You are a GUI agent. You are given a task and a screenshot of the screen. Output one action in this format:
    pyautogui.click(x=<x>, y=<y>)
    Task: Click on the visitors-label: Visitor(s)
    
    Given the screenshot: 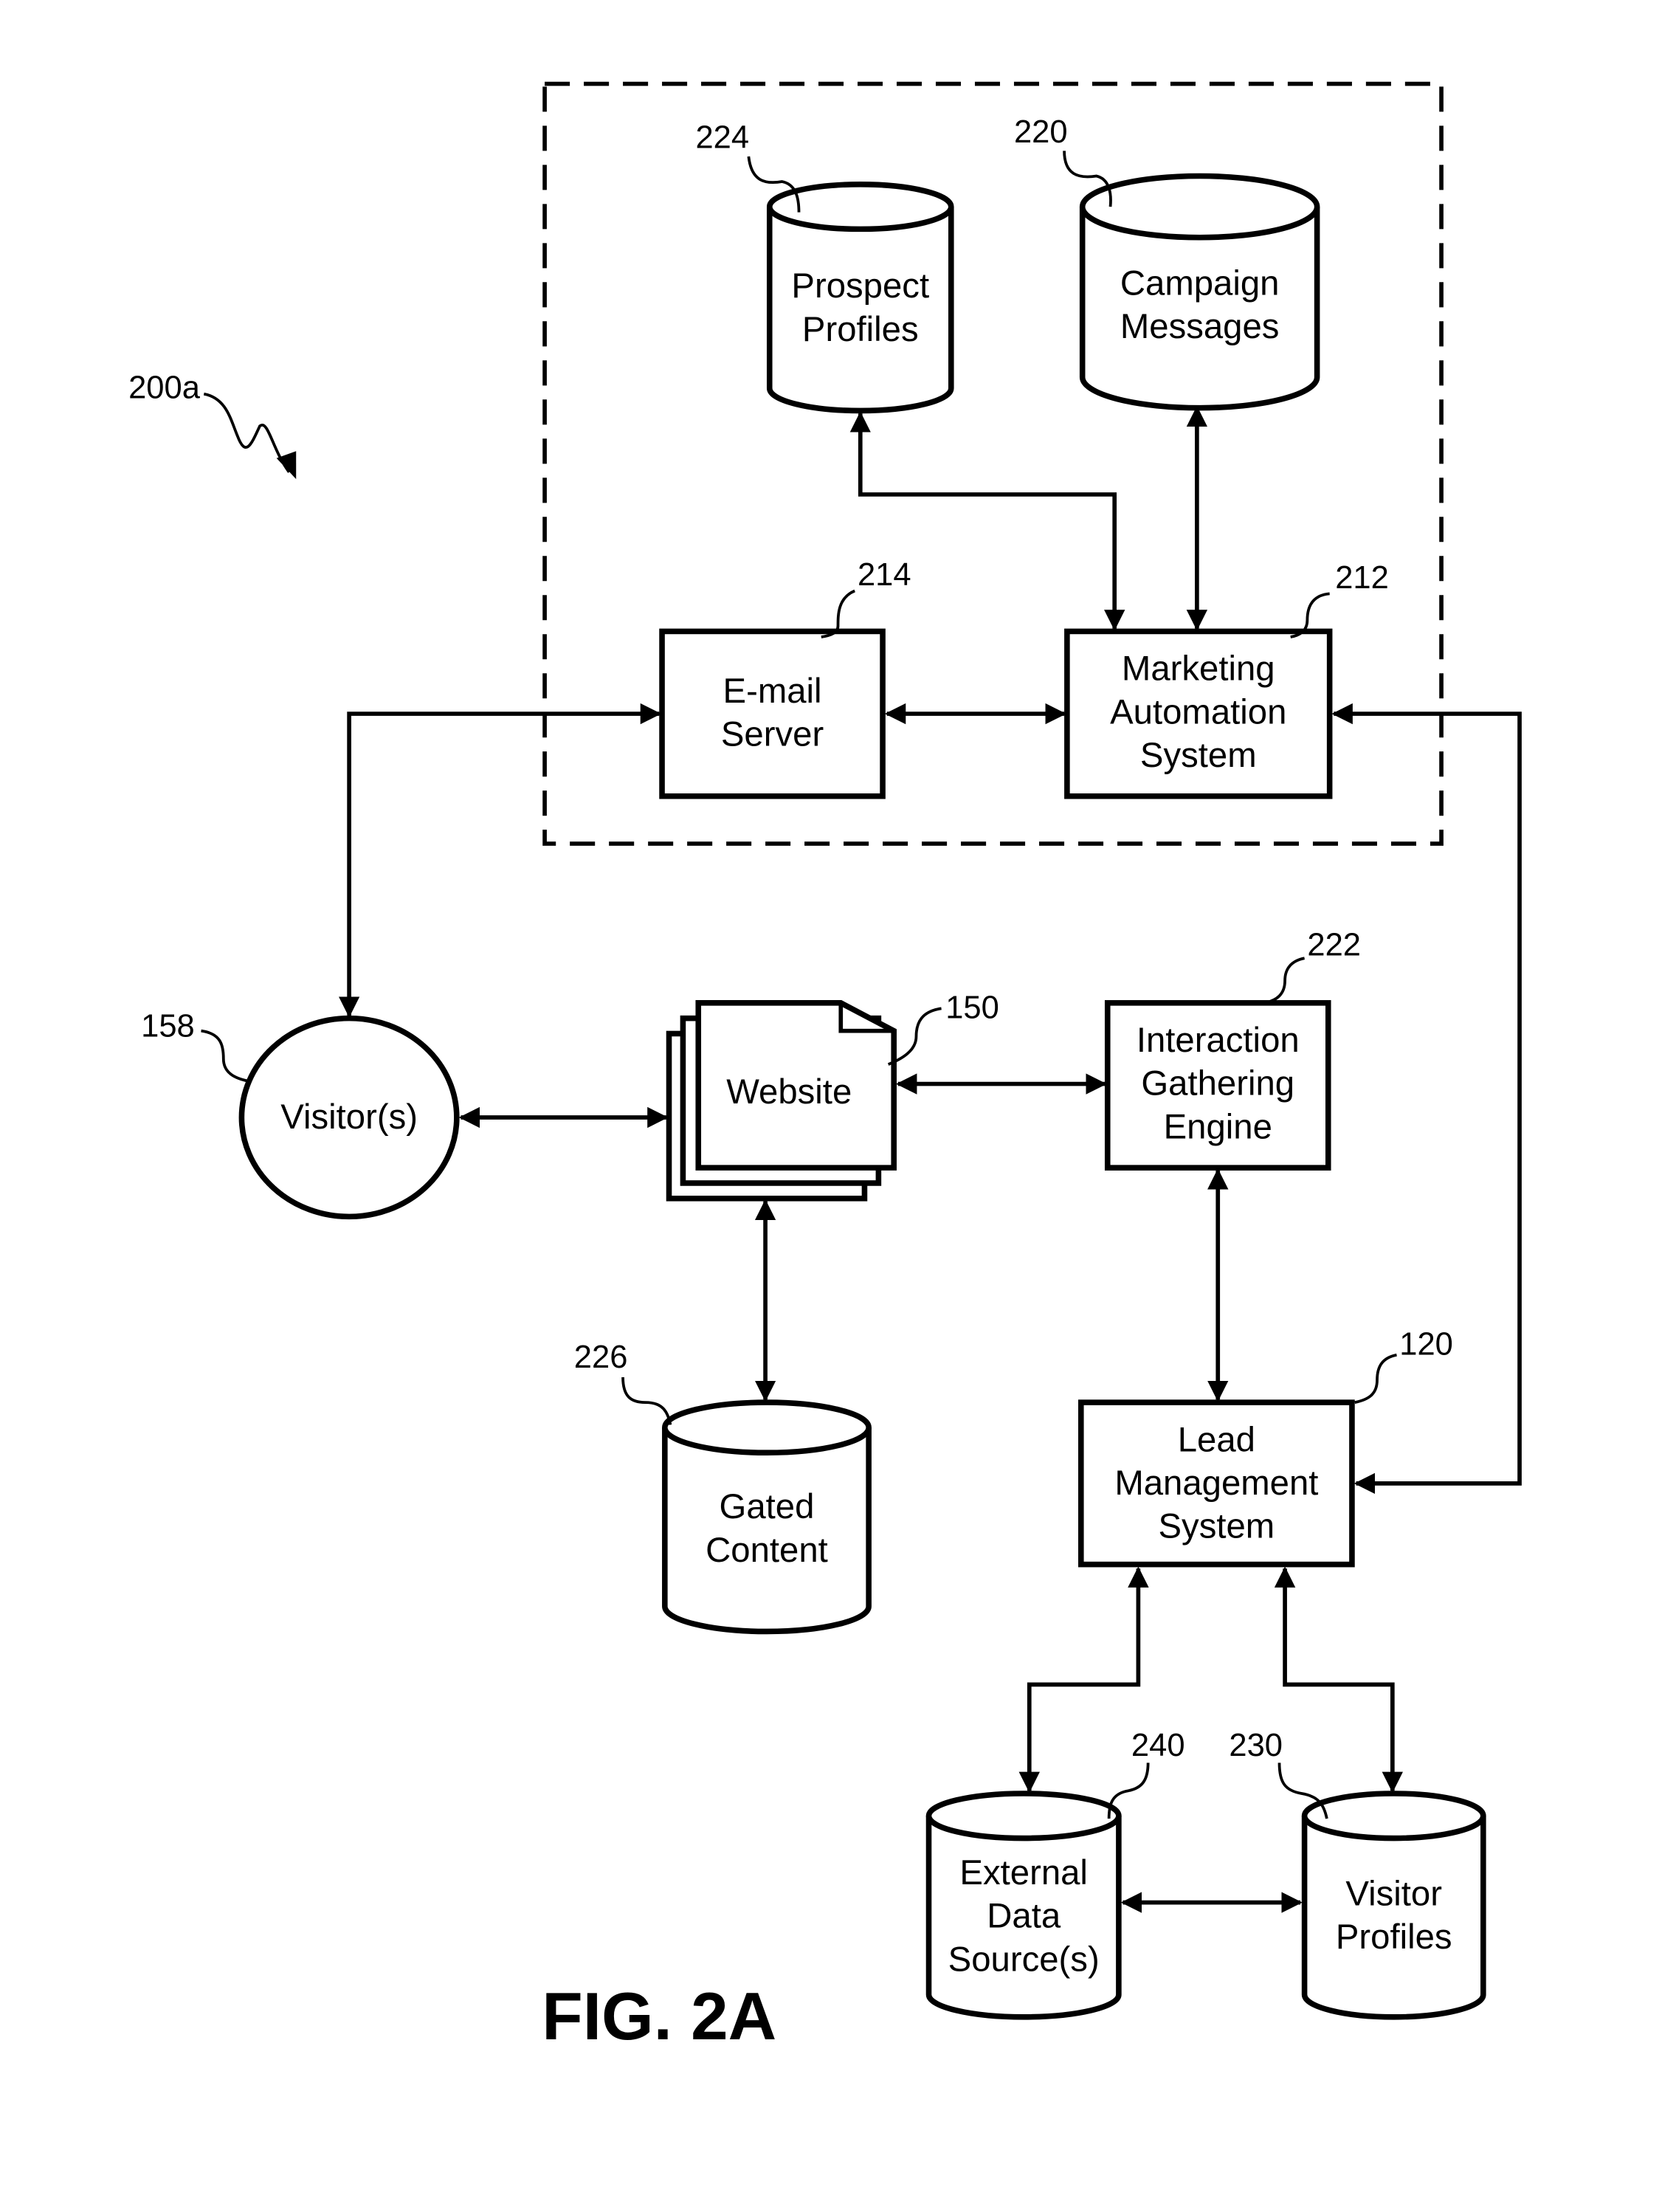 What is the action you would take?
    pyautogui.click(x=349, y=1117)
    